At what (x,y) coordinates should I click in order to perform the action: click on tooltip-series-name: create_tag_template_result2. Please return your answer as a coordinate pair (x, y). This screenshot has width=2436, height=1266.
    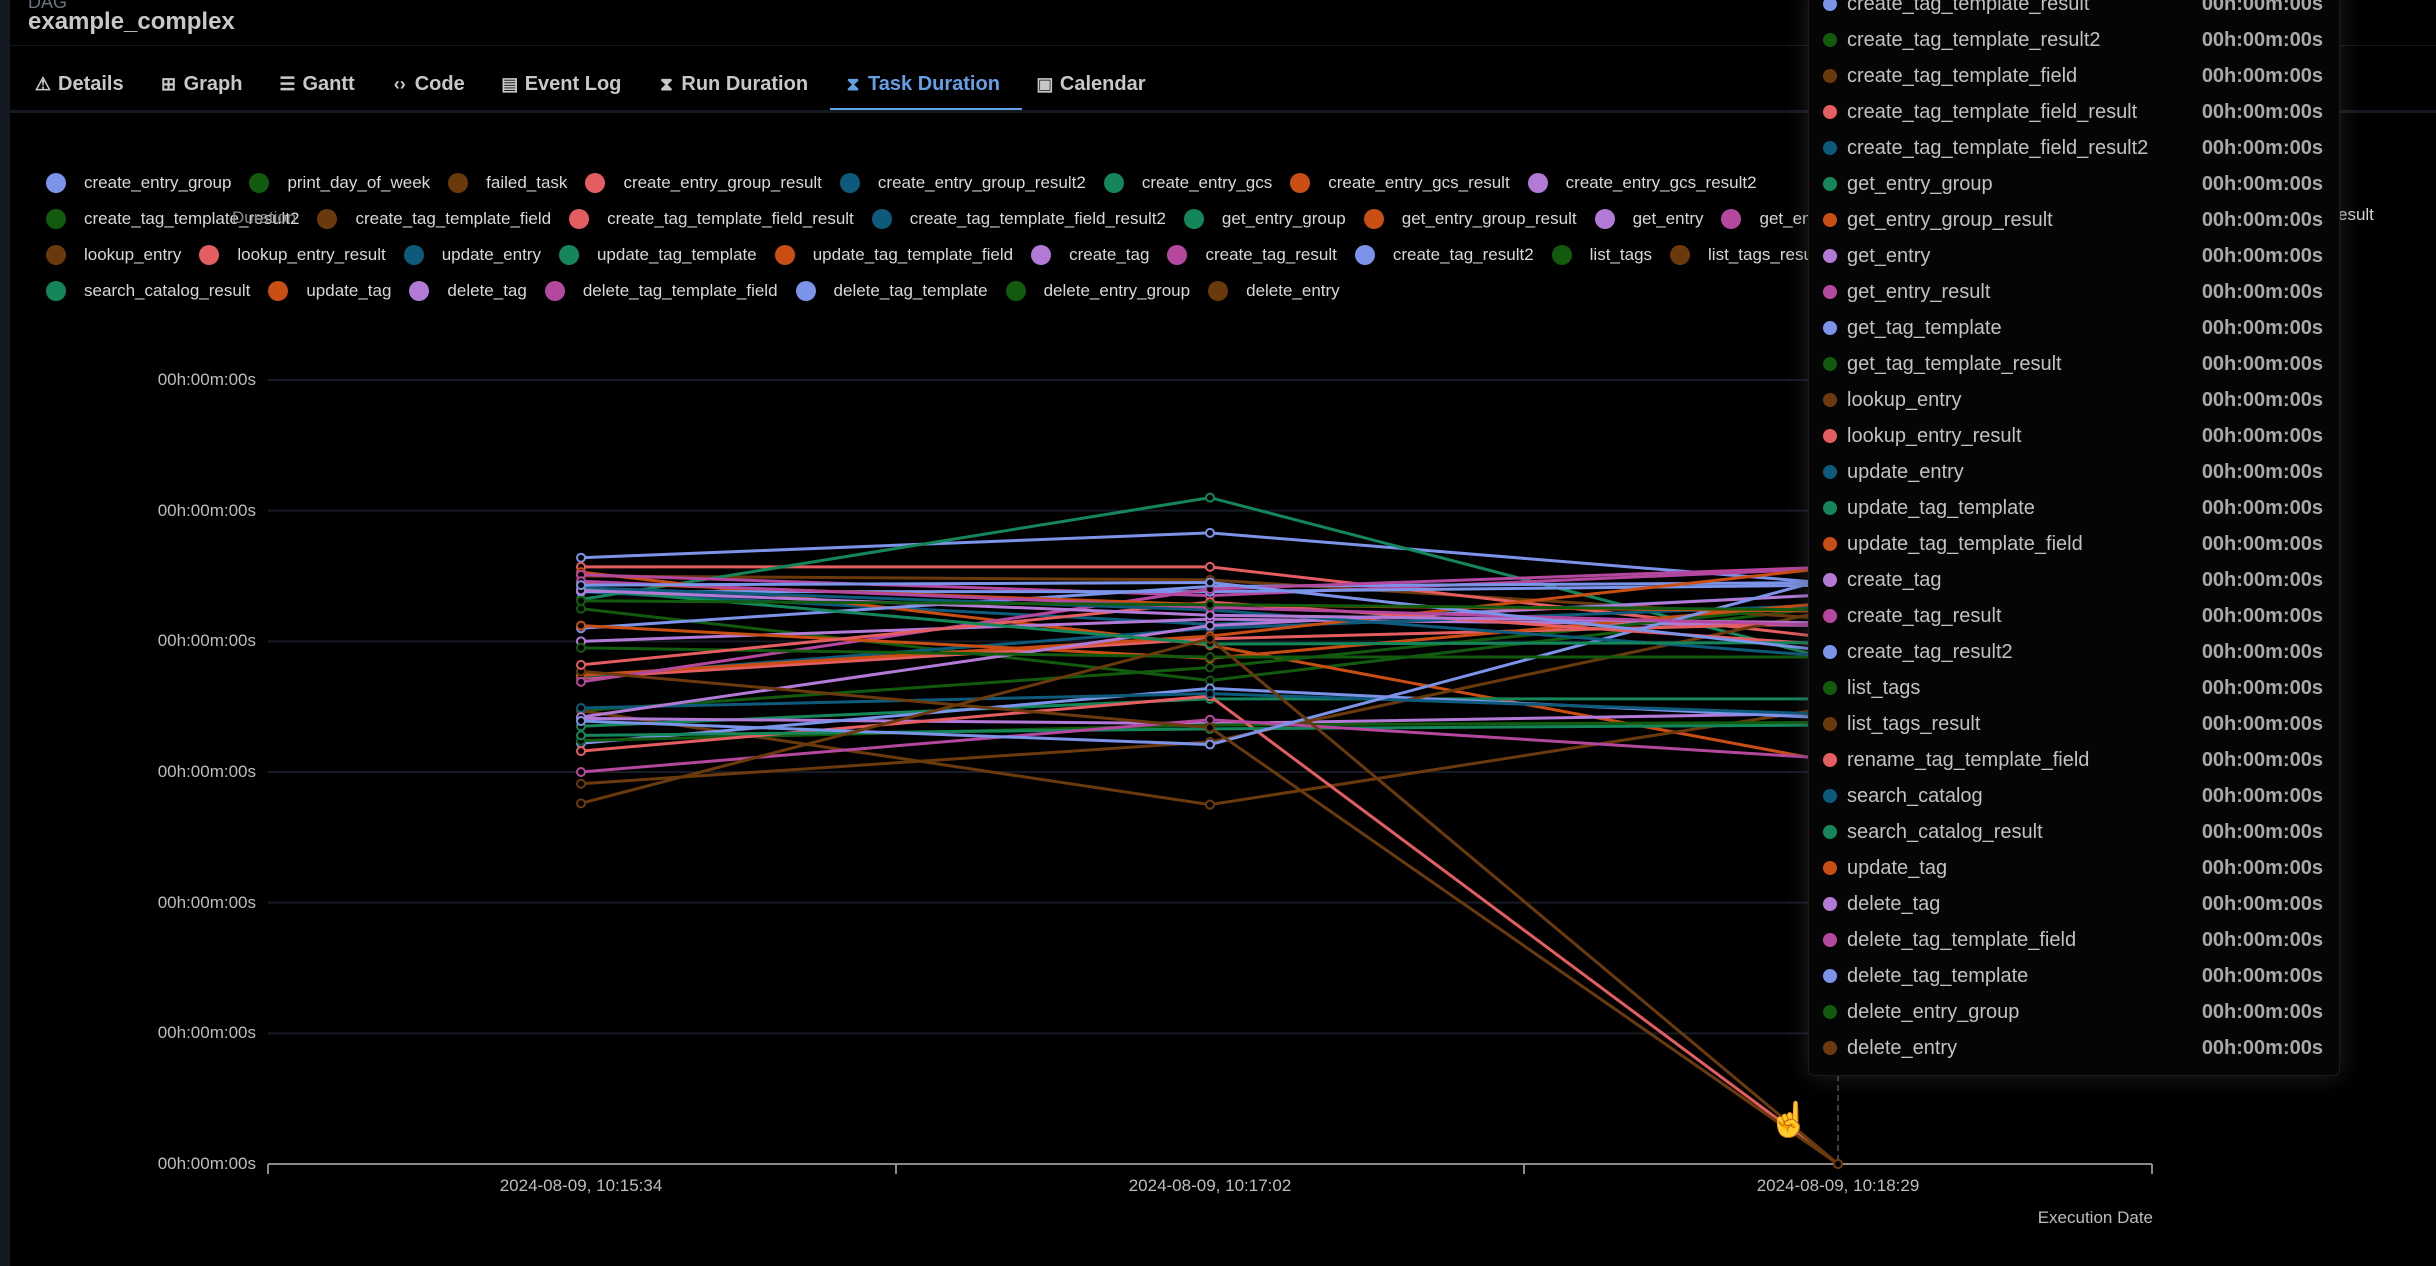
    Looking at the image, I should click on (1974, 39).